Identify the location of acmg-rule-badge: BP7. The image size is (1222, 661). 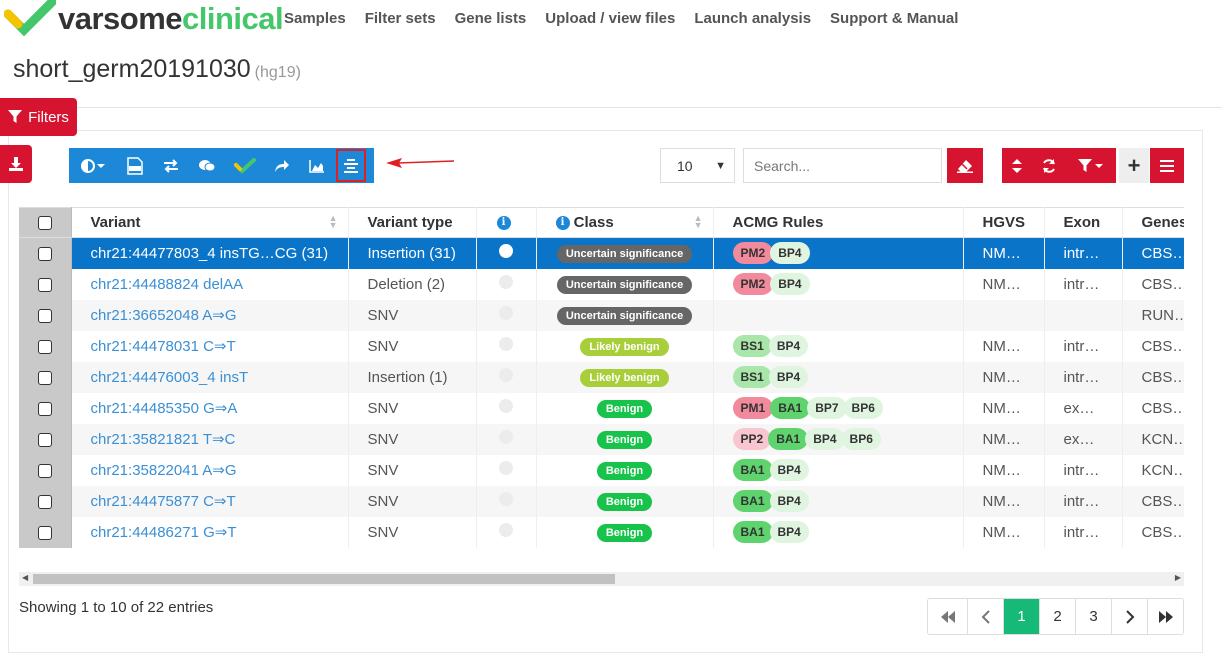
(827, 408).